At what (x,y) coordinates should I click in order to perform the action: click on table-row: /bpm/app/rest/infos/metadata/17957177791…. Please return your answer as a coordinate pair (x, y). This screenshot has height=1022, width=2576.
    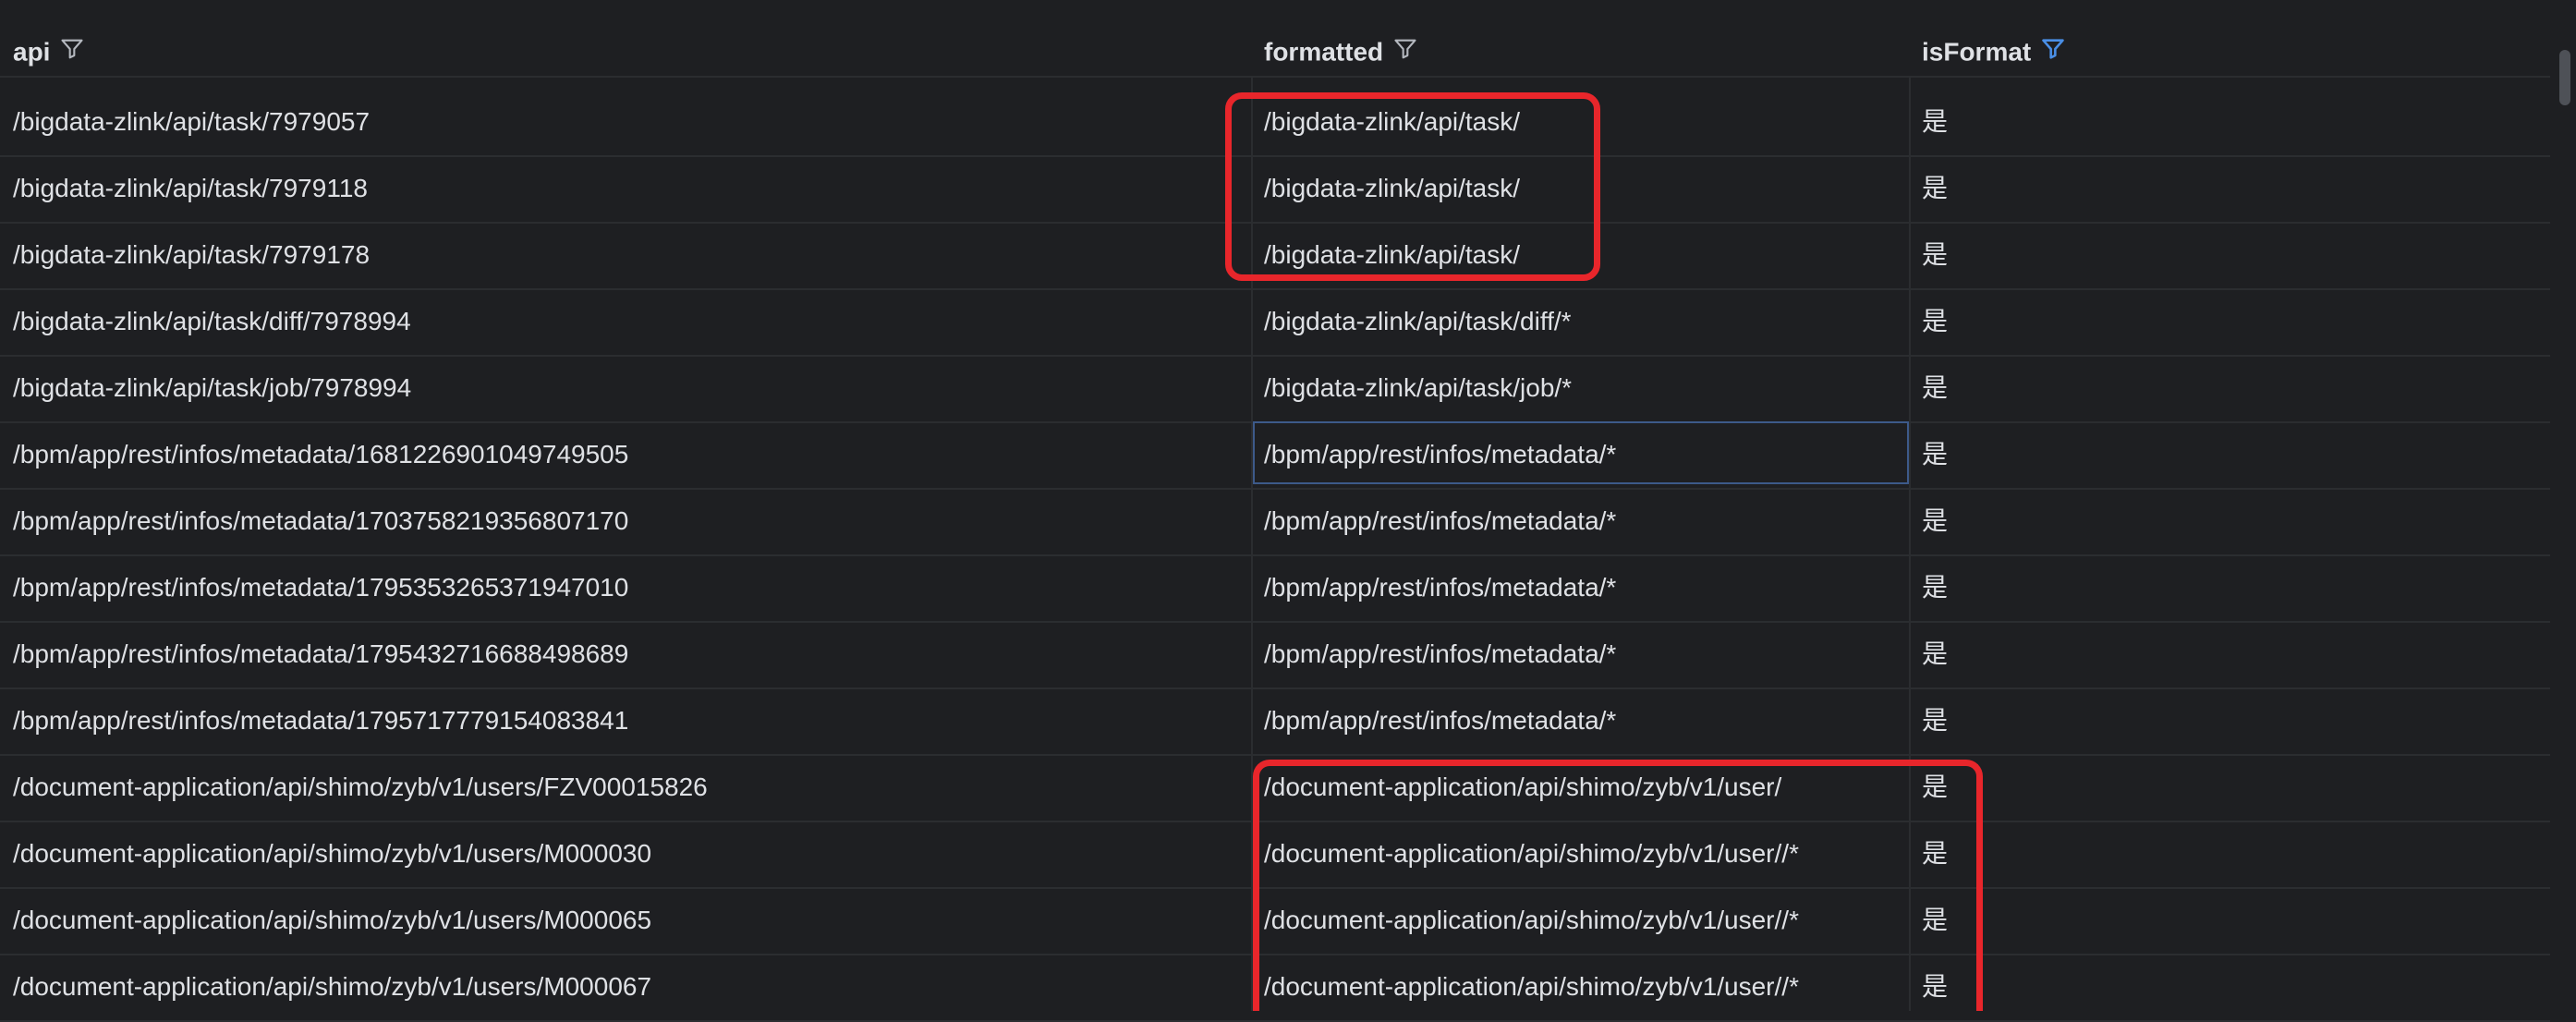
    Looking at the image, I should click on (1275, 722).